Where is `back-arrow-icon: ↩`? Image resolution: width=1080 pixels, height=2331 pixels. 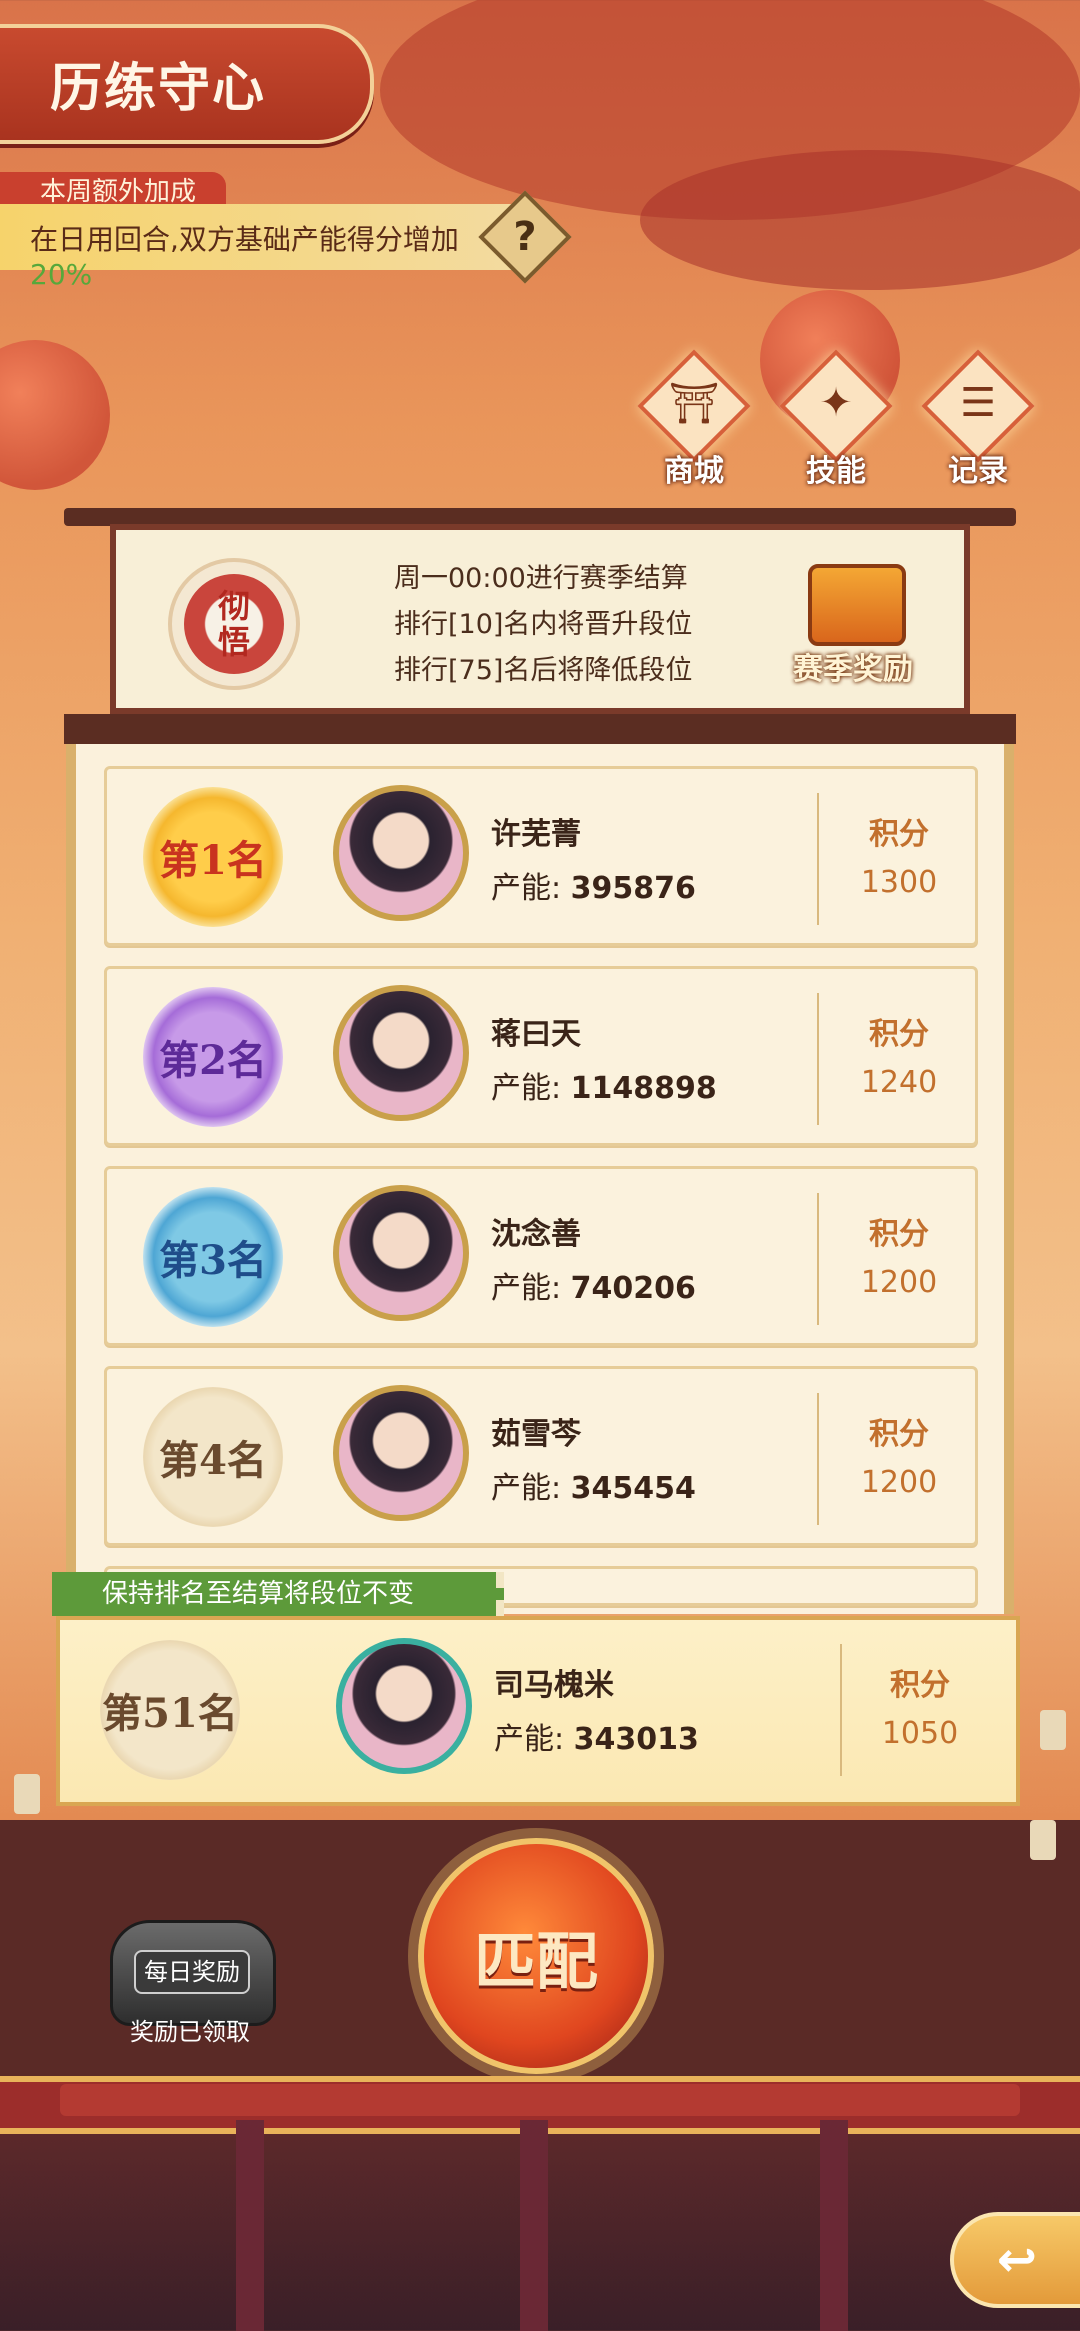
back-arrow-icon: ↩ is located at coordinates (1017, 2260).